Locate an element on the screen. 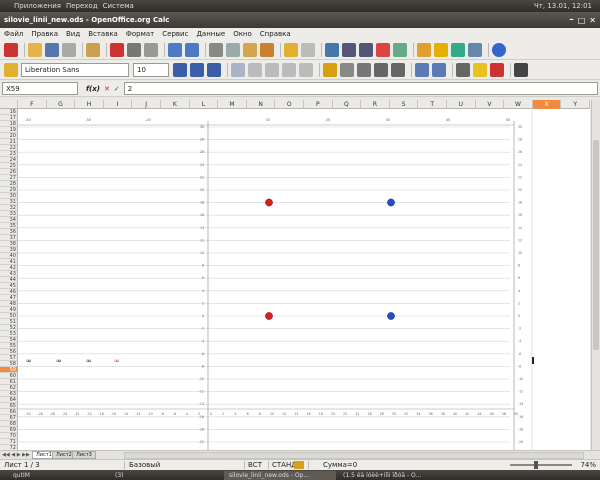  cancel-icon: ✕ is located at coordinates (107, 89).